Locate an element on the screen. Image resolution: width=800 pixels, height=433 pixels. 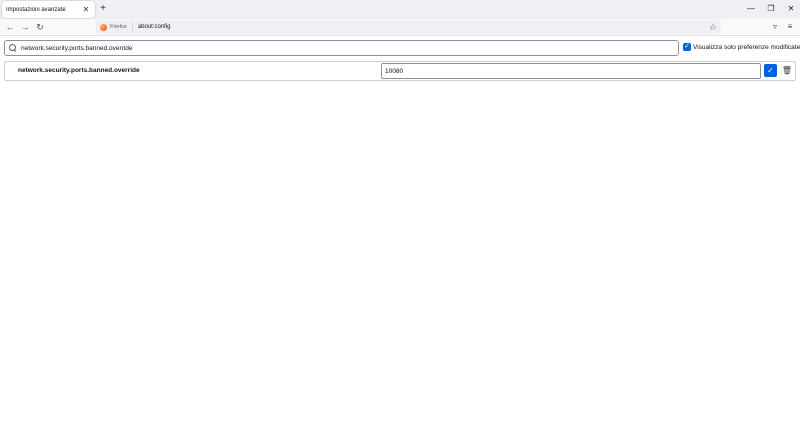
bookmark-star-icon: ☆ is located at coordinates (713, 27).